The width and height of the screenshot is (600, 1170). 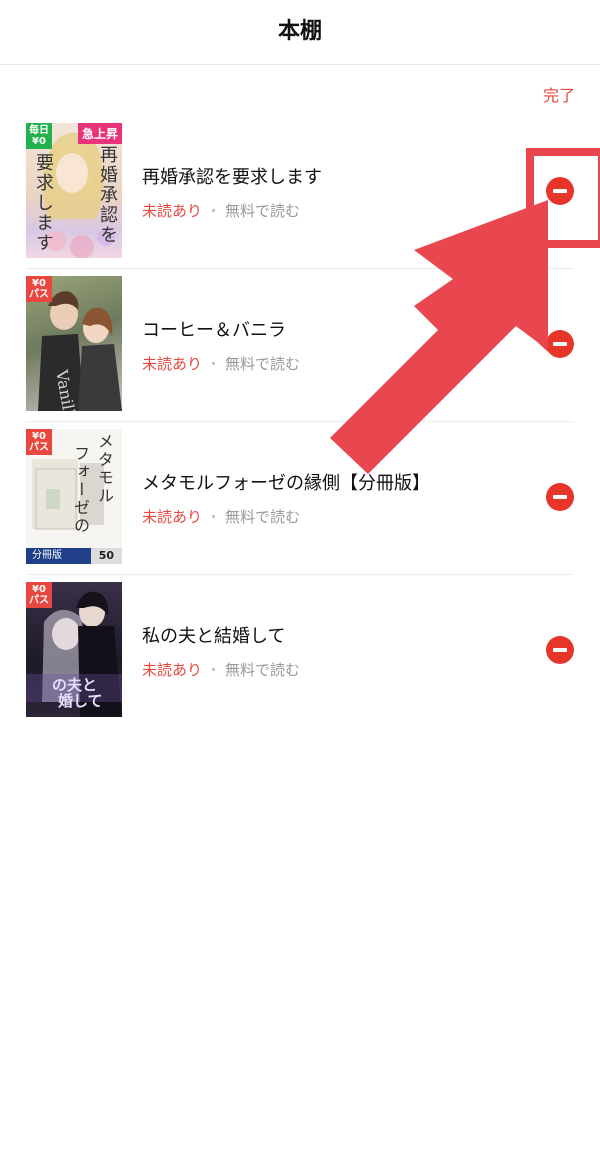 What do you see at coordinates (213, 635) in the screenshot?
I see `book-title: 私の夫と結婚して` at bounding box center [213, 635].